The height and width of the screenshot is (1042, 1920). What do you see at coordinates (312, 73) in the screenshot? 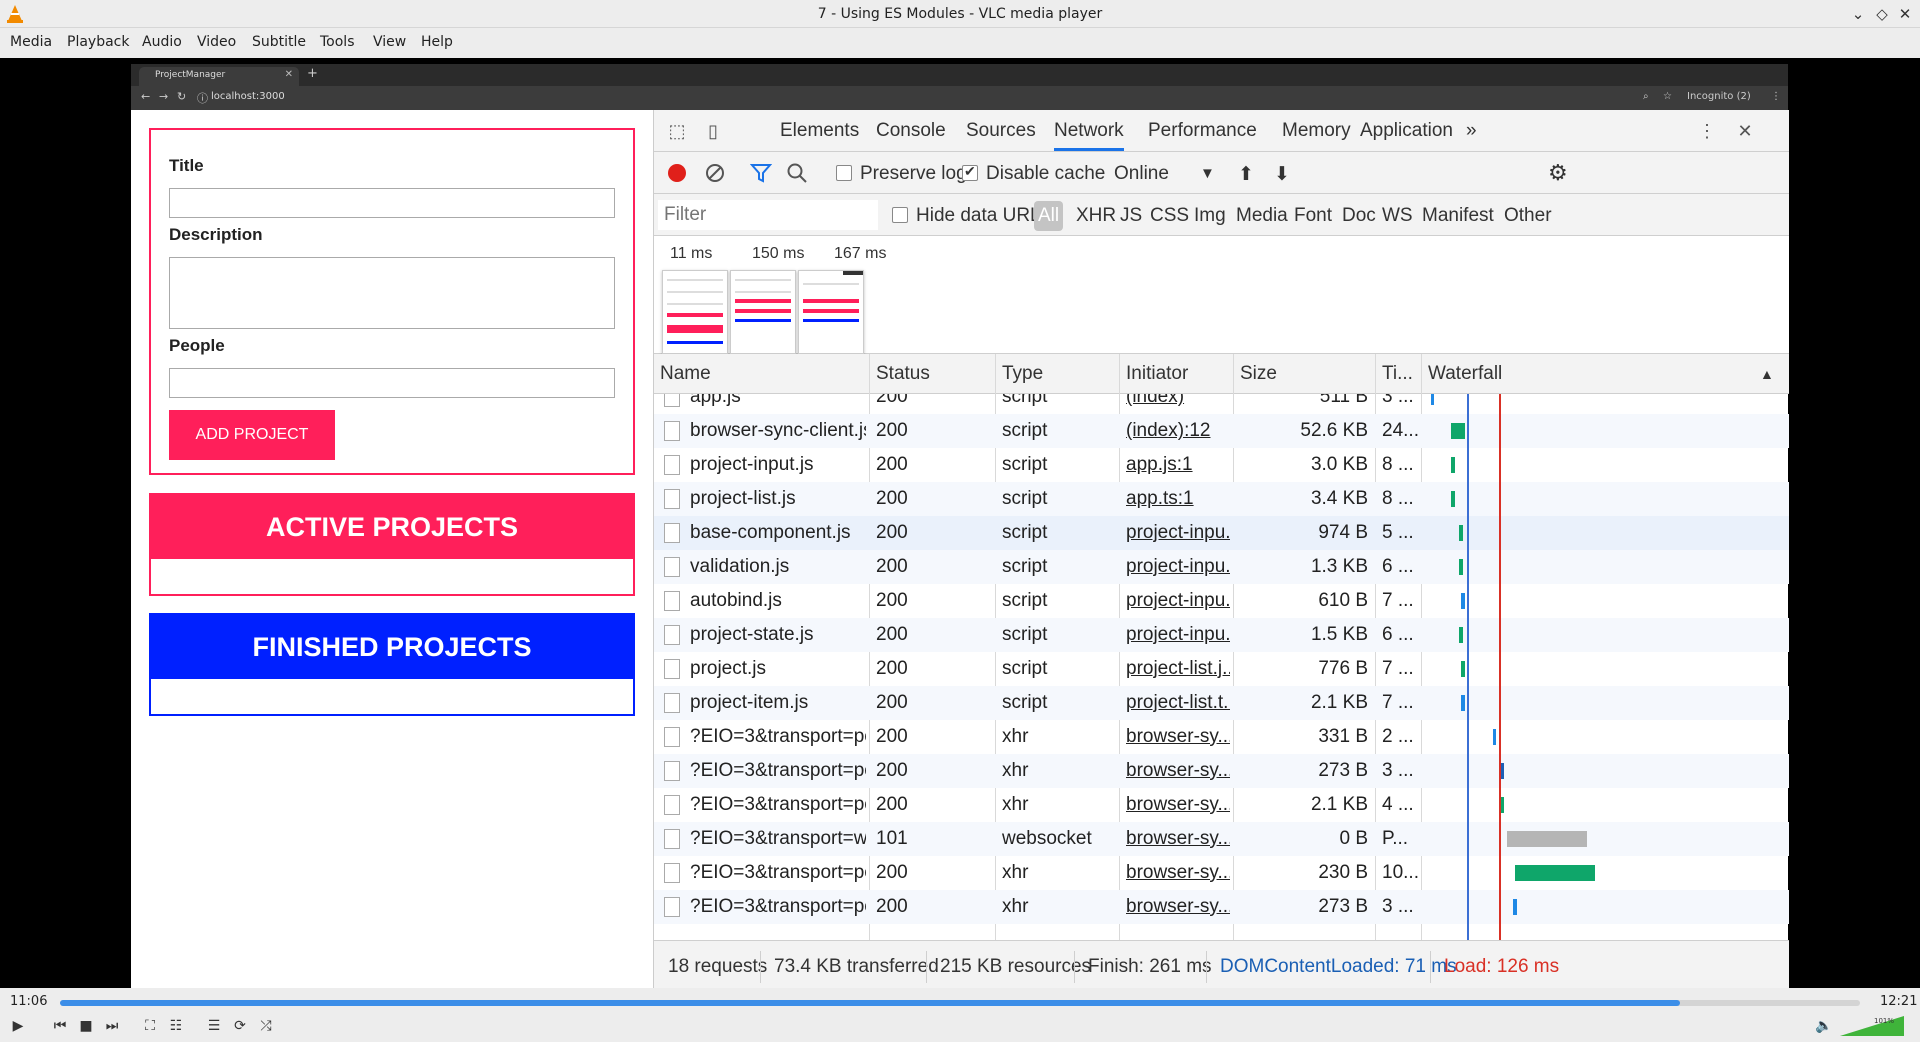
I see `new-tab-icon: +` at bounding box center [312, 73].